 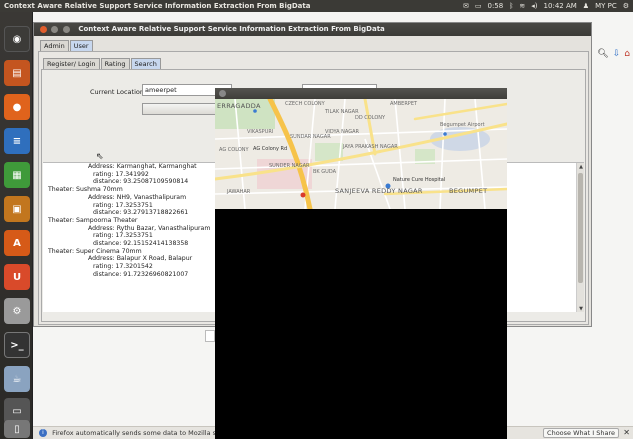 I want to click on firefox-toolbar: 🔍︎ ⇩ ⌂, so click(x=611, y=56).